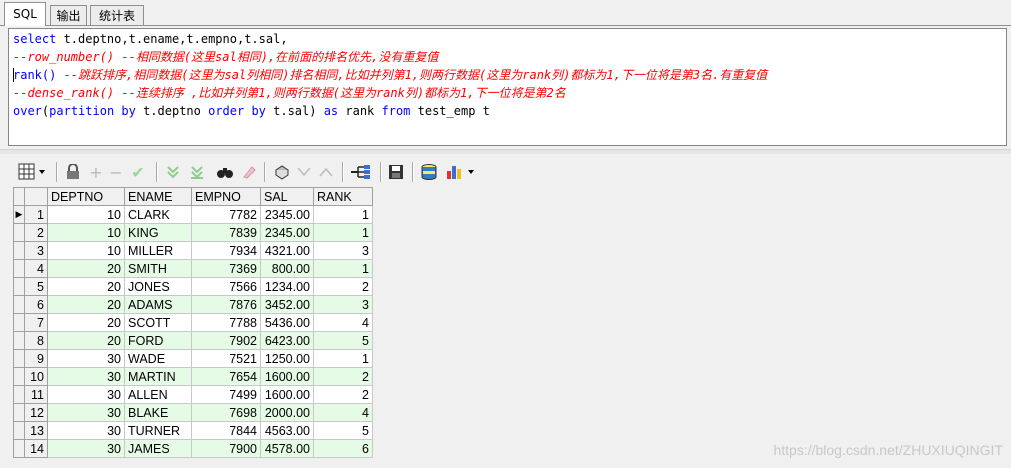 This screenshot has height=468, width=1011. I want to click on row-number: 10, so click(36, 376).